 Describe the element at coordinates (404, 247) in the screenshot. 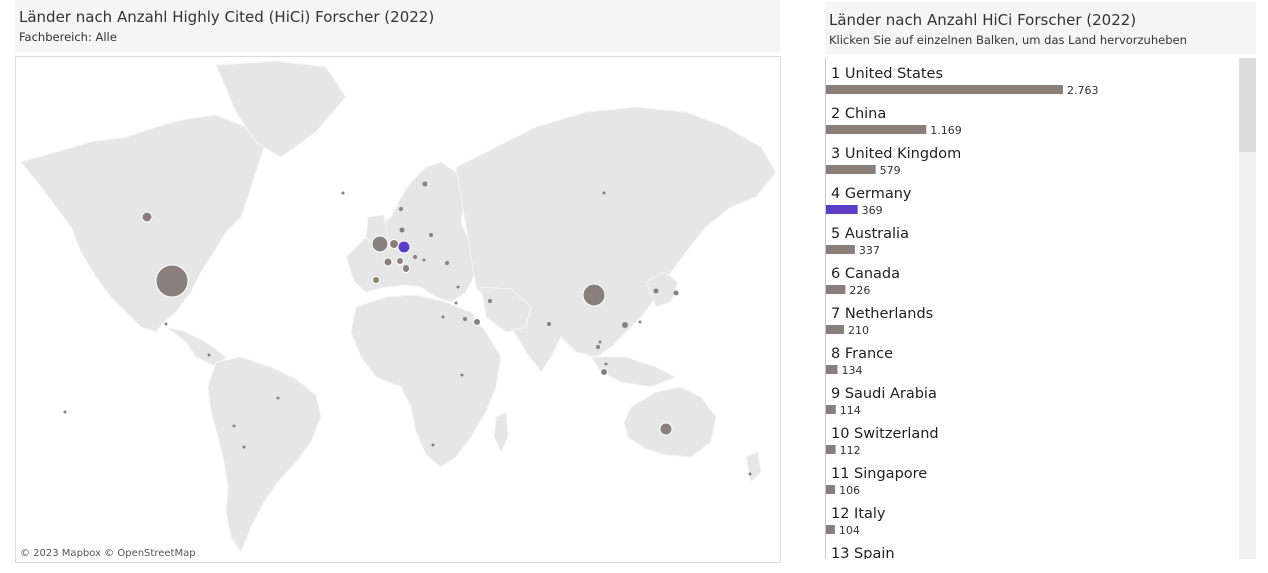

I see `bubble-germany` at that location.